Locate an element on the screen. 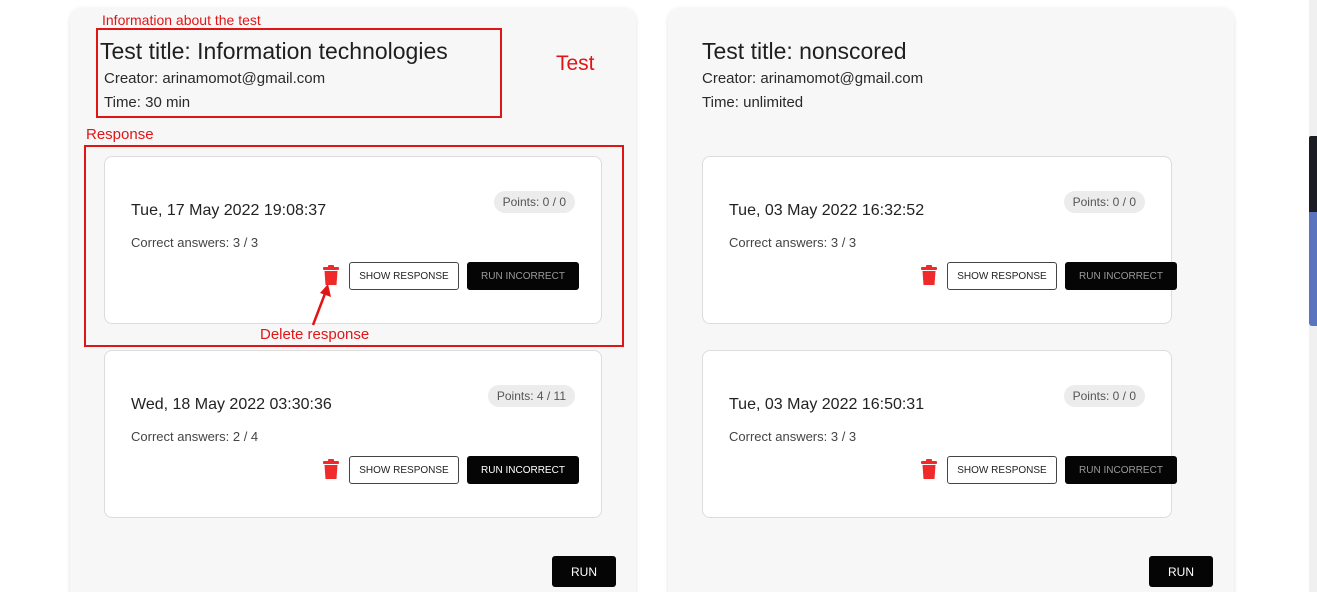 This screenshot has height=592, width=1317. annotation-info-box is located at coordinates (299, 73).